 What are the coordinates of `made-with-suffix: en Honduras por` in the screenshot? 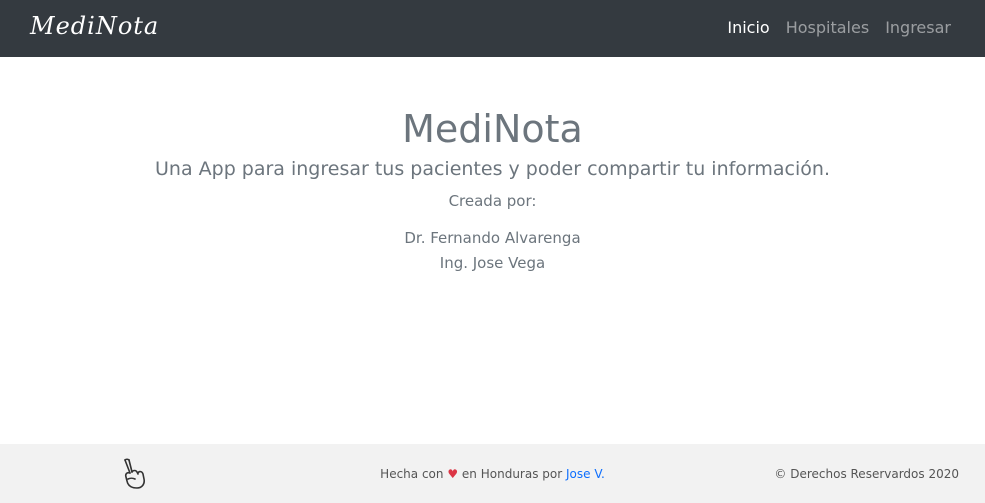 It's located at (512, 474).